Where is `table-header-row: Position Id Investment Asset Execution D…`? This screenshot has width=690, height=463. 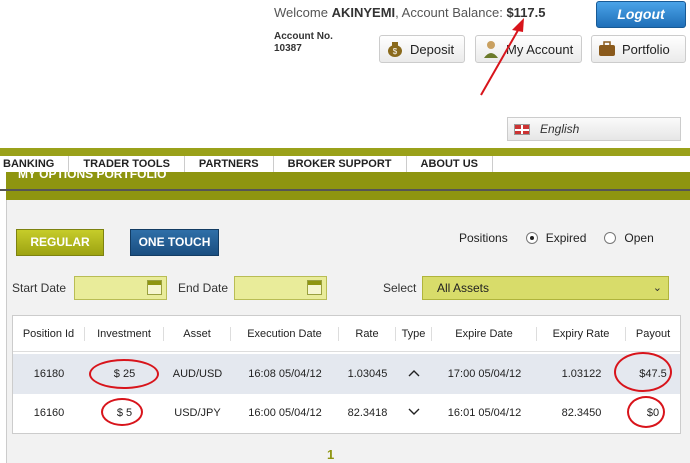
table-header-row: Position Id Investment Asset Execution D… is located at coordinates (346, 334).